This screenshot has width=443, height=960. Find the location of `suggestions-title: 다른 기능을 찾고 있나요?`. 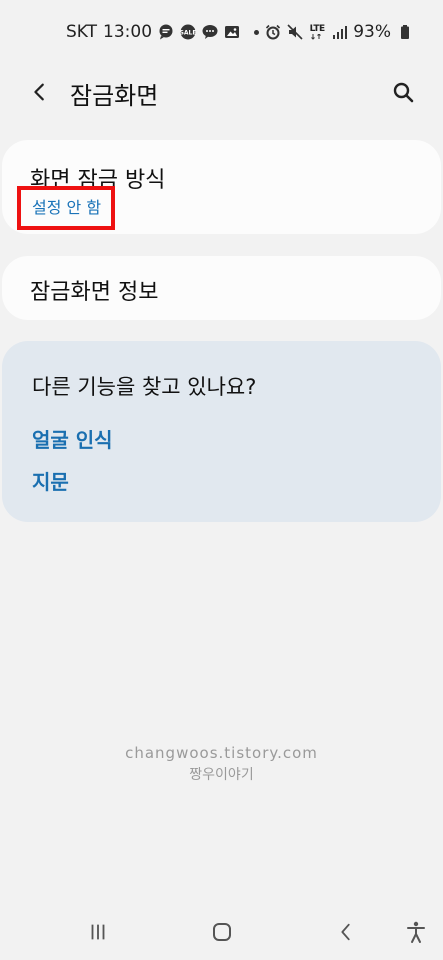

suggestions-title: 다른 기능을 찾고 있나요? is located at coordinates (144, 387).